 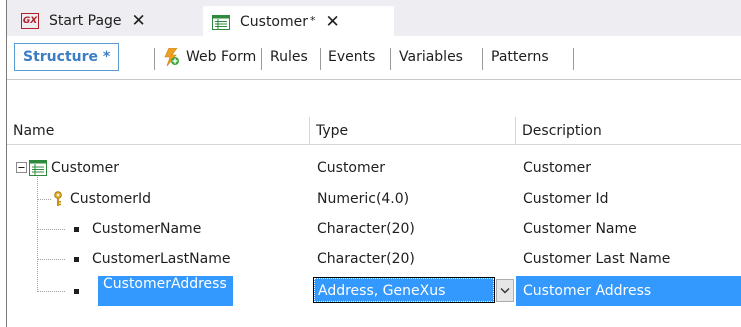 I want to click on tab-label-text: Customer, so click(x=274, y=22).